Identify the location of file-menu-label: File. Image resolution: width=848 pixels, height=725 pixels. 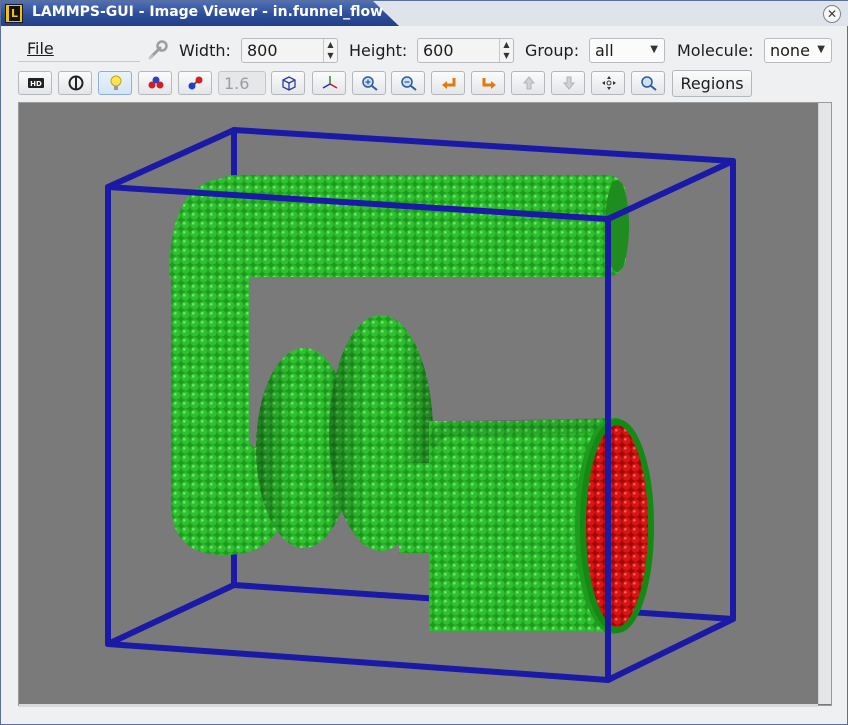
(40, 48).